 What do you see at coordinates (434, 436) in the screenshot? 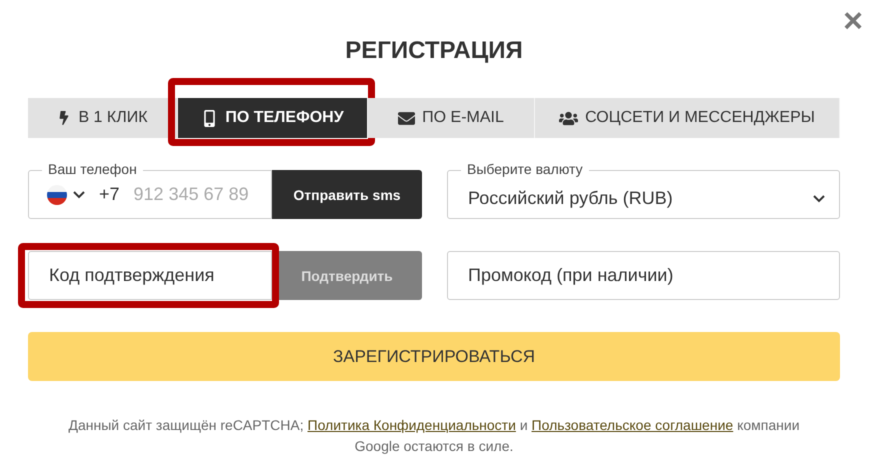
I see `recaptcha-notice: Данный сайт защищён reCAPTCHA; Политика Конфиденциальности и Пользовательское соглашение компании Google остаются в силе.` at bounding box center [434, 436].